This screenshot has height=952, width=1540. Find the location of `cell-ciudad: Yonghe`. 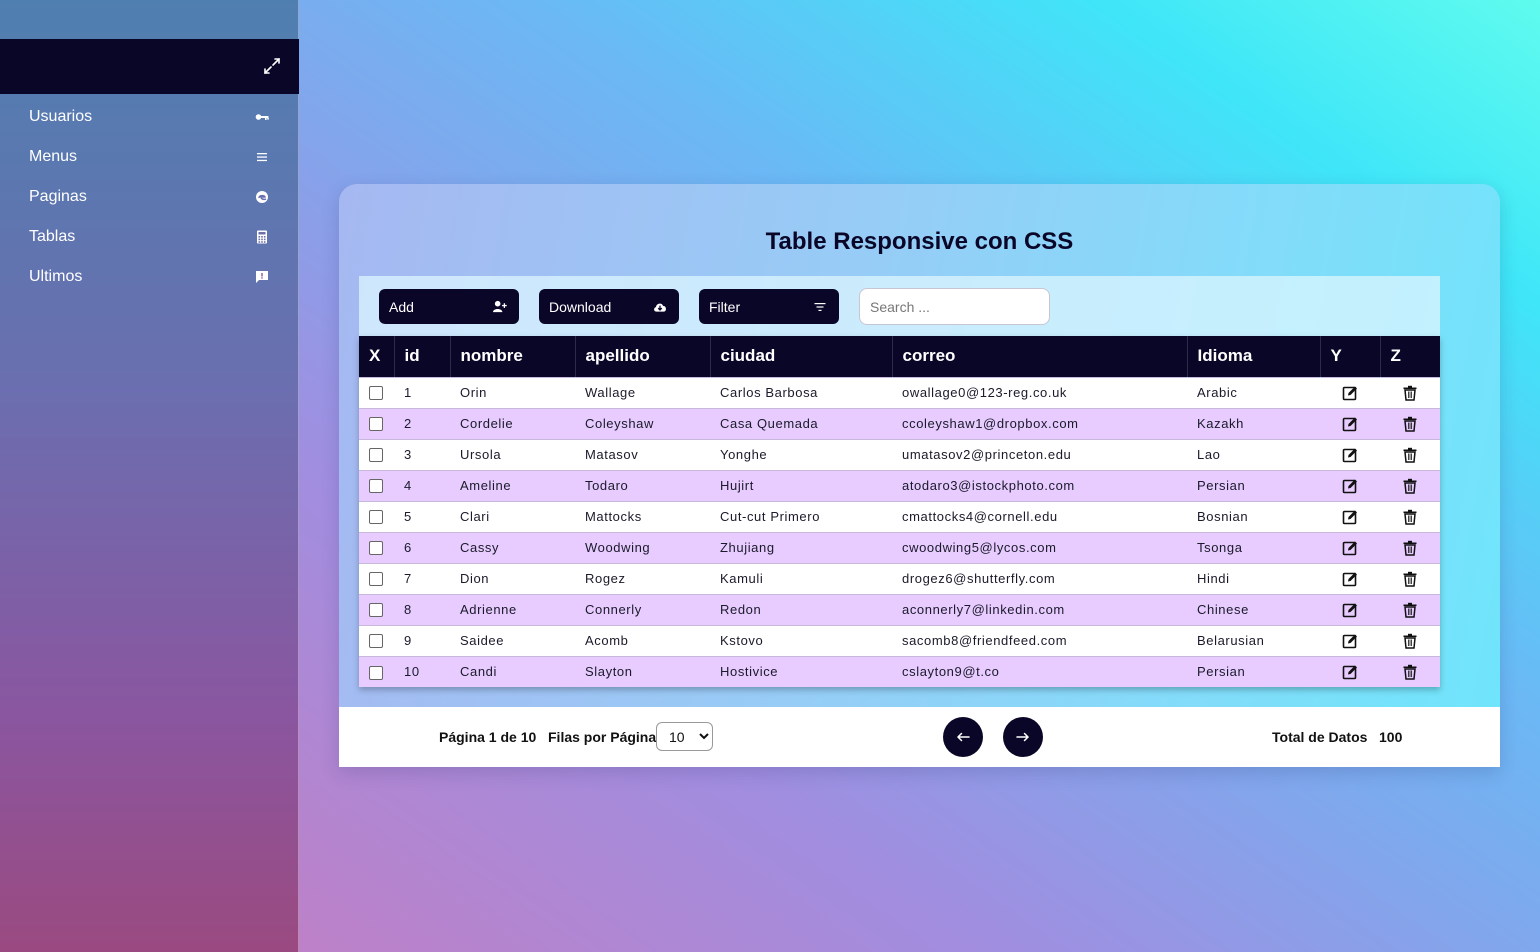

cell-ciudad: Yonghe is located at coordinates (744, 454).